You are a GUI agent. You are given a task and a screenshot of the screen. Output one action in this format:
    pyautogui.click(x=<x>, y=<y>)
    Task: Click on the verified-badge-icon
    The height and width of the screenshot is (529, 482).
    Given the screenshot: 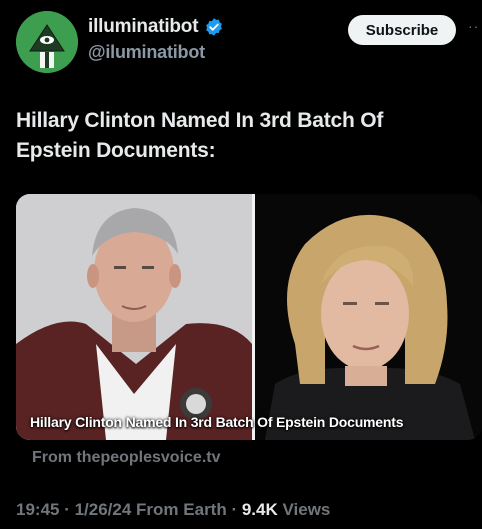 What is the action you would take?
    pyautogui.click(x=214, y=27)
    